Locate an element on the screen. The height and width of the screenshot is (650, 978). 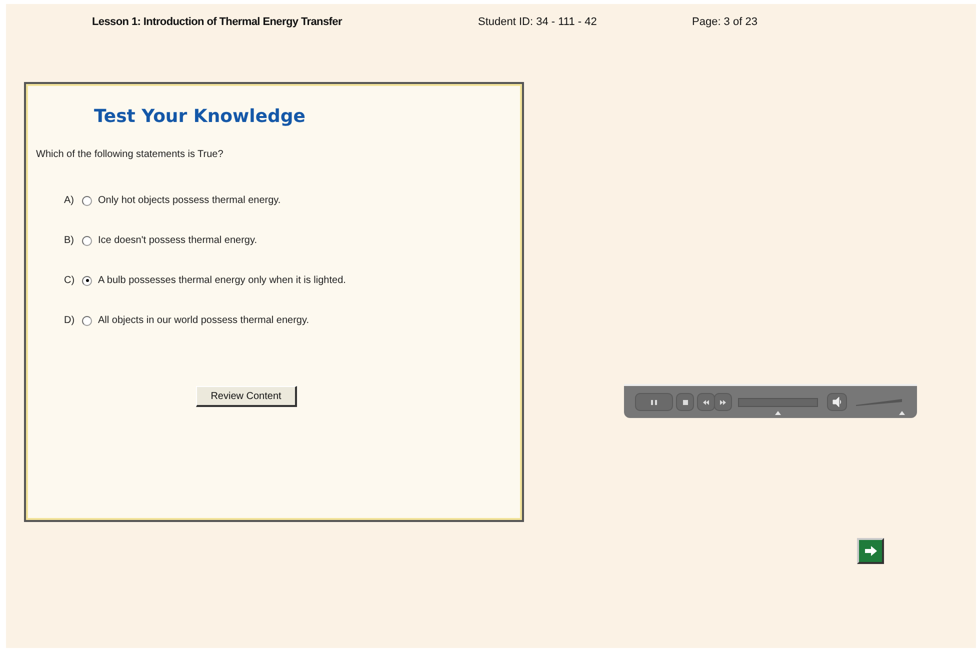
stop-icon is located at coordinates (685, 402).